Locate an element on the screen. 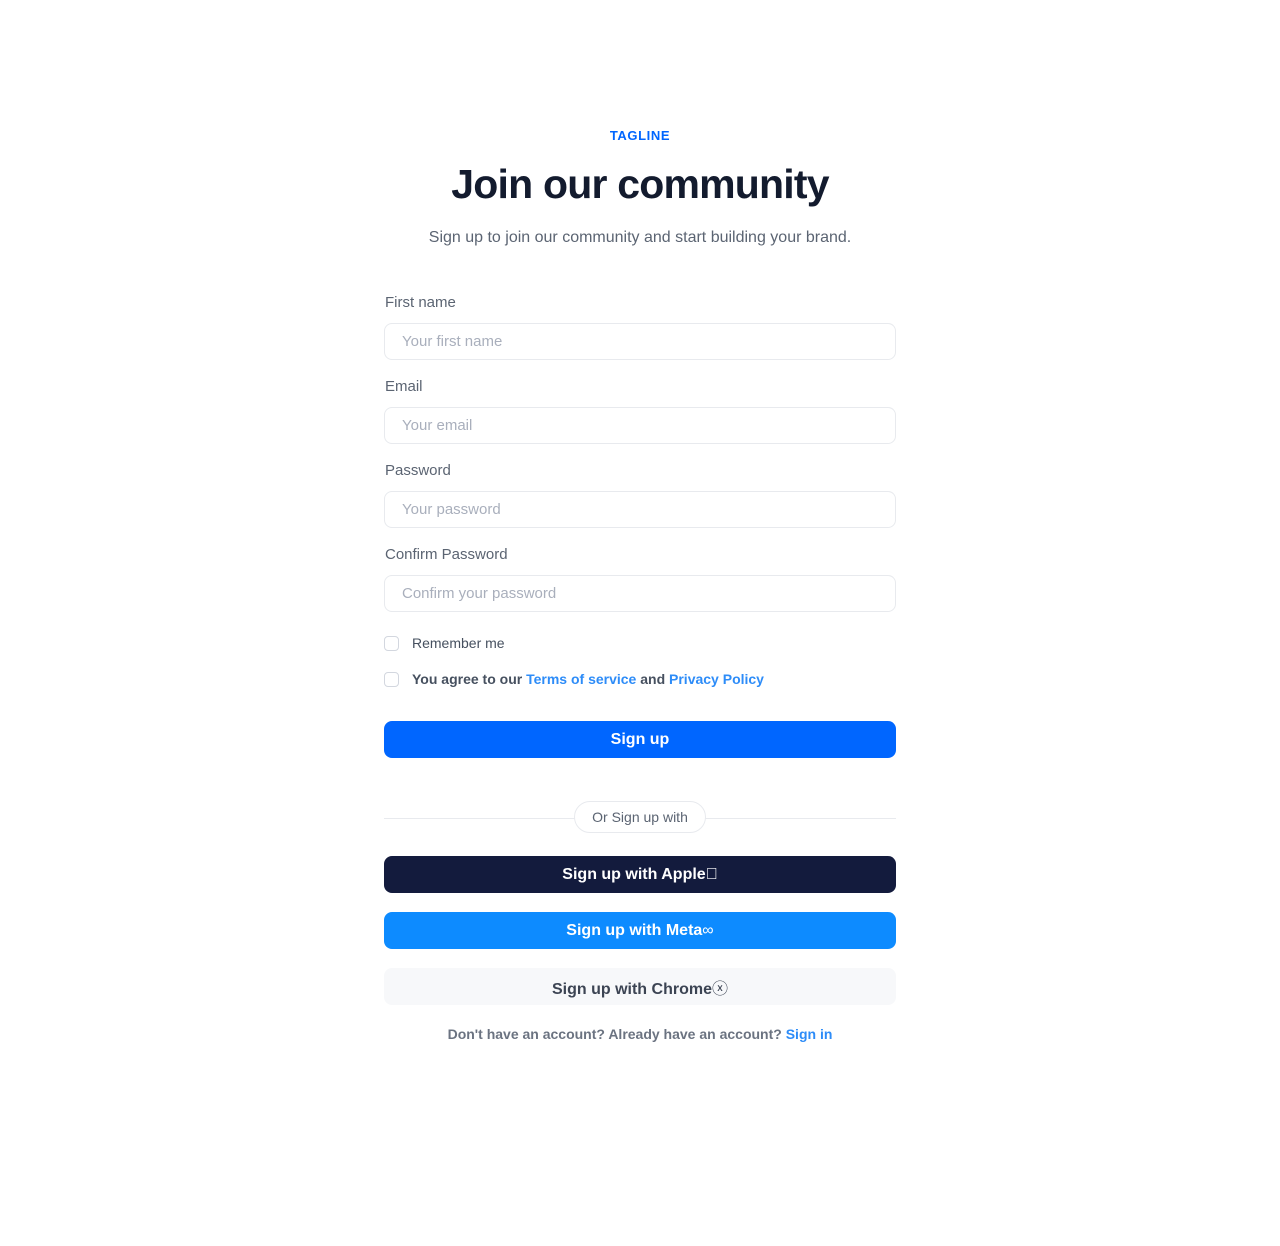 This screenshot has height=1246, width=1280. page-title: Join our community is located at coordinates (640, 184).